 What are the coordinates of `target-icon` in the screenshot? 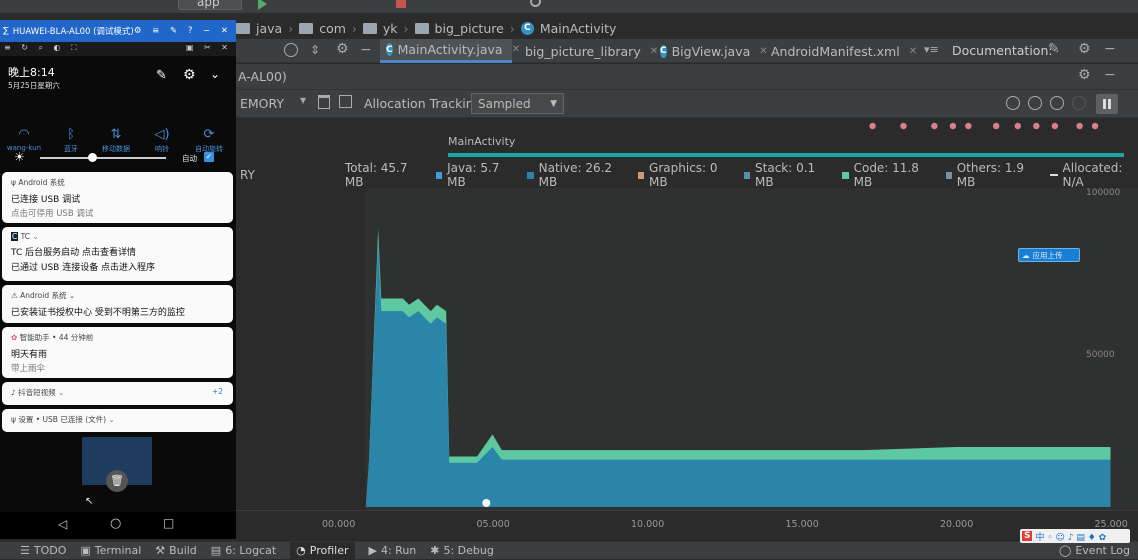 It's located at (291, 50).